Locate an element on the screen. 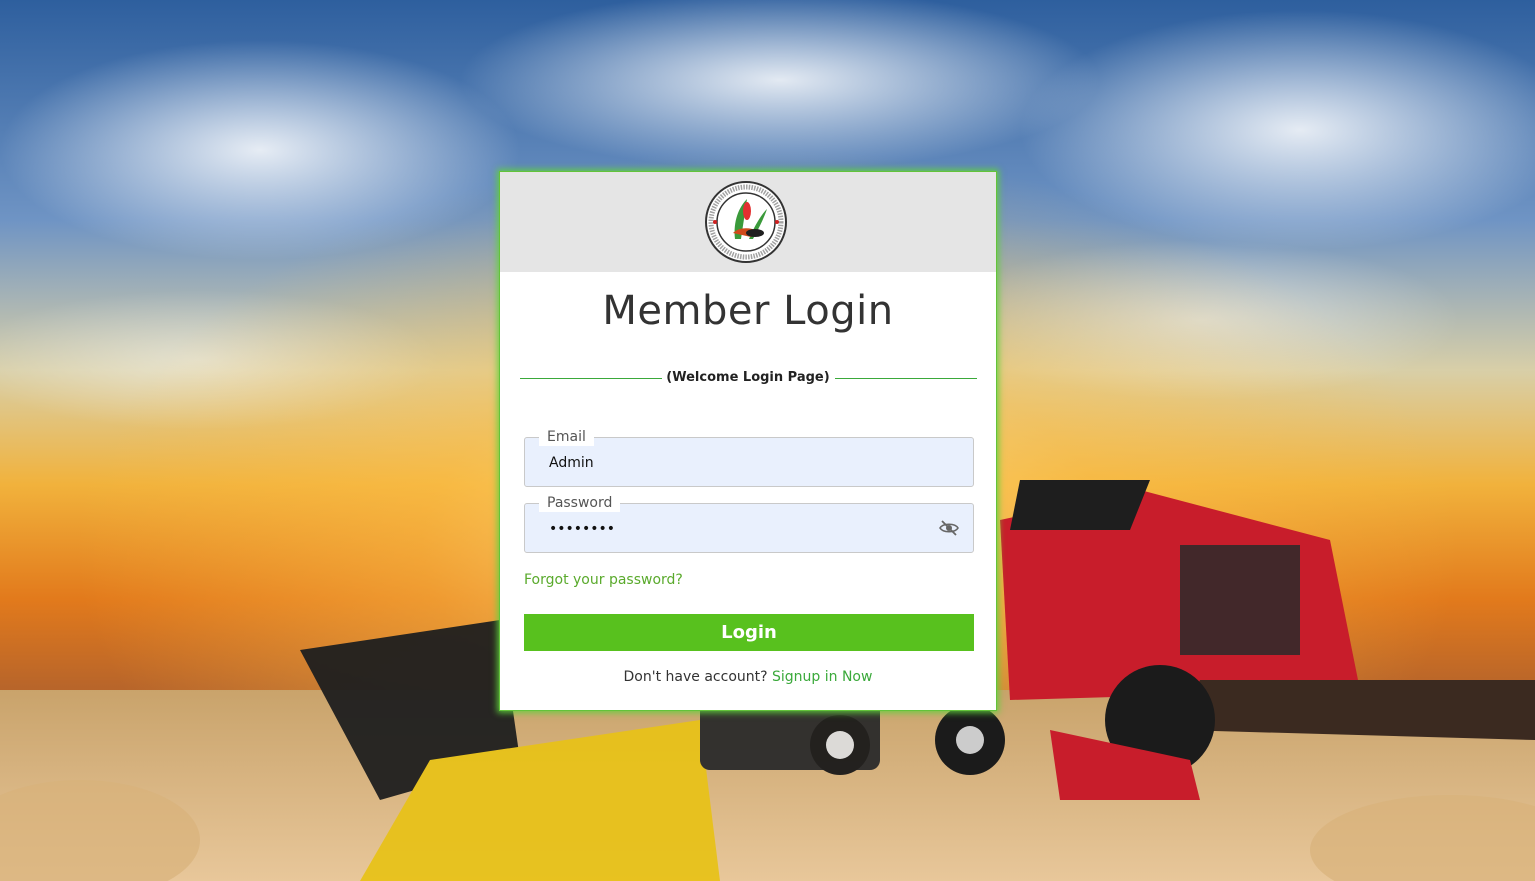 The image size is (1535, 881). signup-row: Don't have account? Signup in Now is located at coordinates (748, 677).